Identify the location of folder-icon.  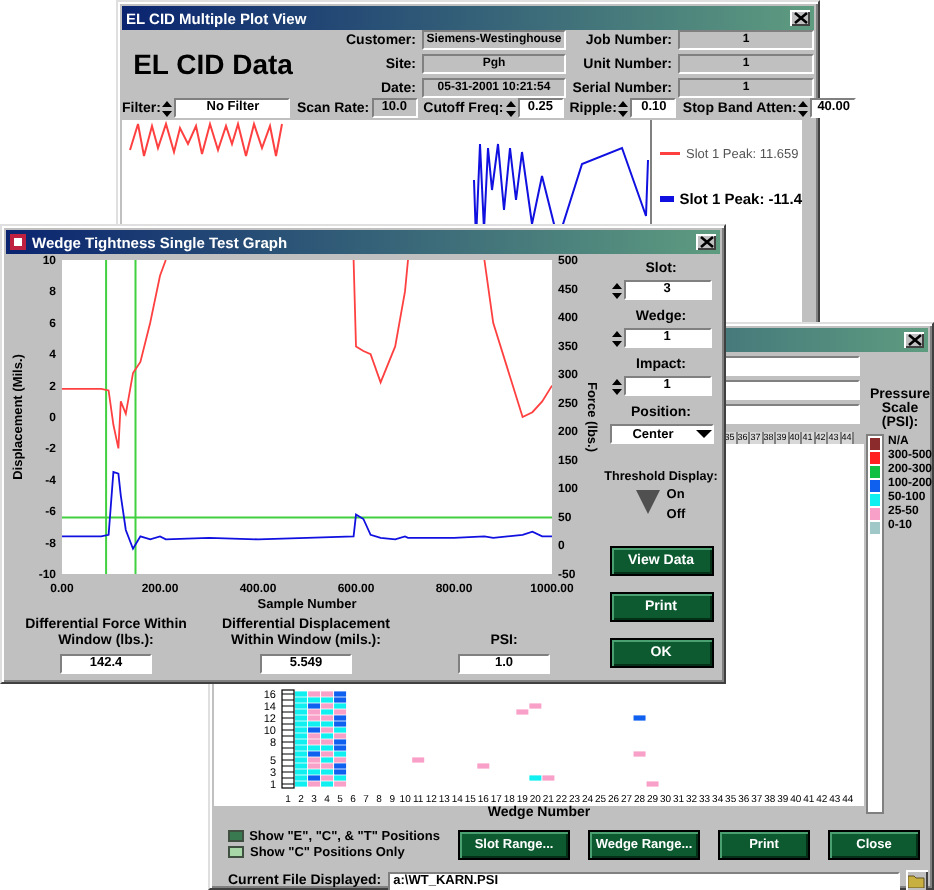
(916, 881).